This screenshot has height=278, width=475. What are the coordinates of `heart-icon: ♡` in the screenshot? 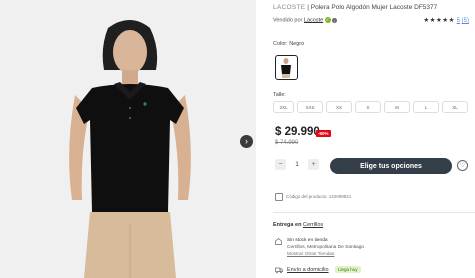 It's located at (462, 165).